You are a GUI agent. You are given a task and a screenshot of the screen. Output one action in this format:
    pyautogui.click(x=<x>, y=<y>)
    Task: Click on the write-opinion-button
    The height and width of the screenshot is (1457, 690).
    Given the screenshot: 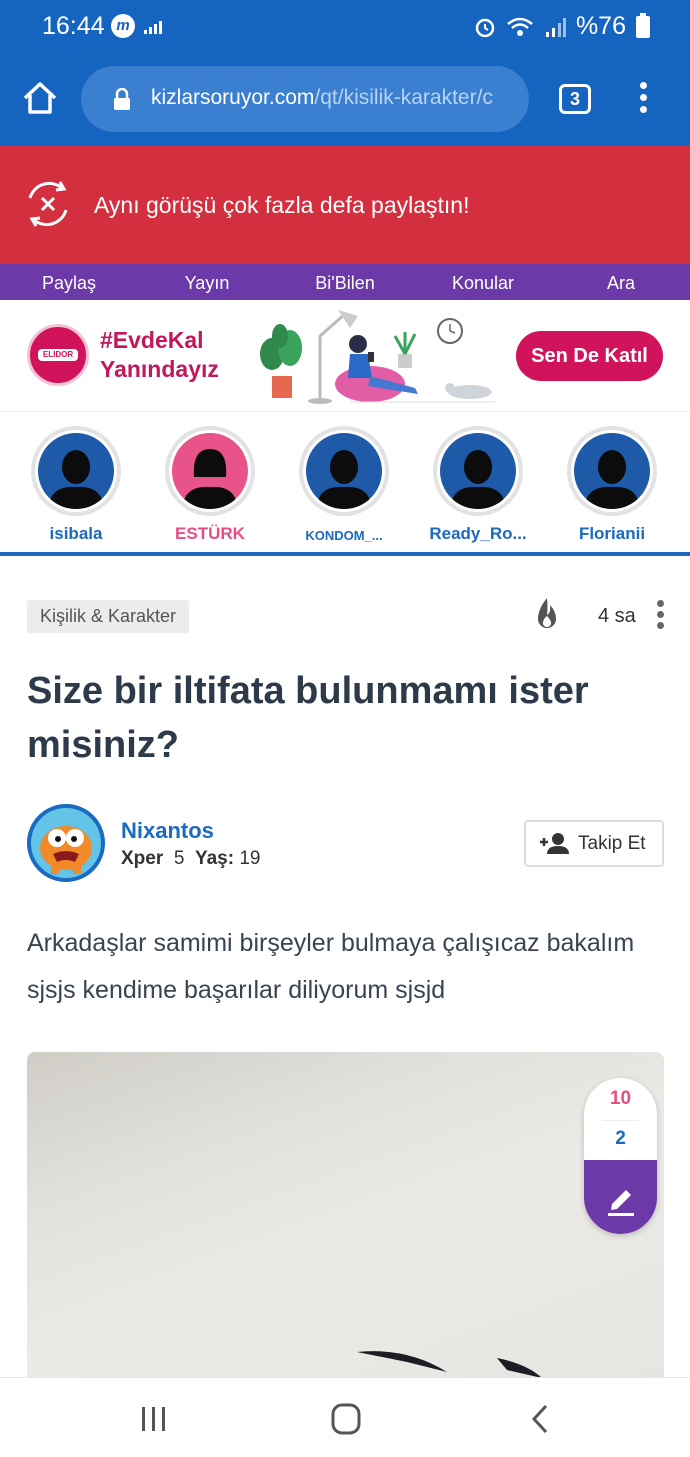 What is the action you would take?
    pyautogui.click(x=620, y=1197)
    